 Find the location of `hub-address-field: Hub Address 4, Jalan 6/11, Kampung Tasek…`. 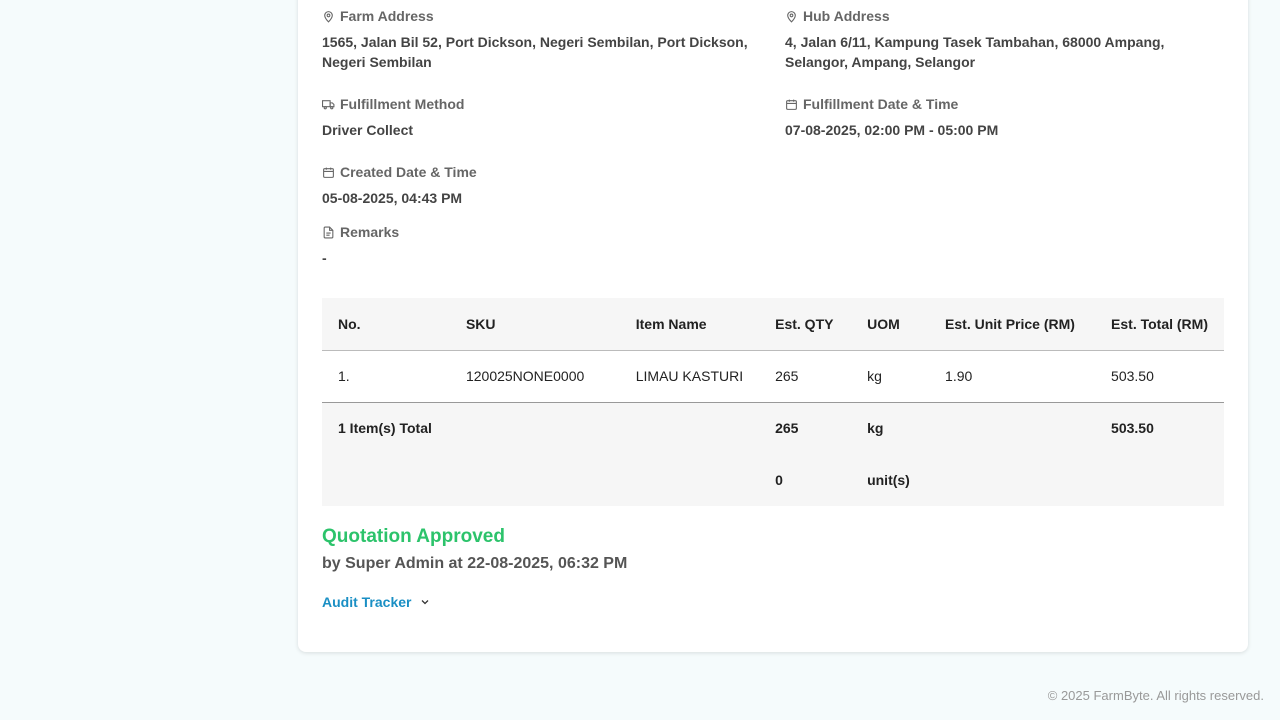

hub-address-field: Hub Address 4, Jalan 6/11, Kampung Tasek… is located at coordinates (995, 40).